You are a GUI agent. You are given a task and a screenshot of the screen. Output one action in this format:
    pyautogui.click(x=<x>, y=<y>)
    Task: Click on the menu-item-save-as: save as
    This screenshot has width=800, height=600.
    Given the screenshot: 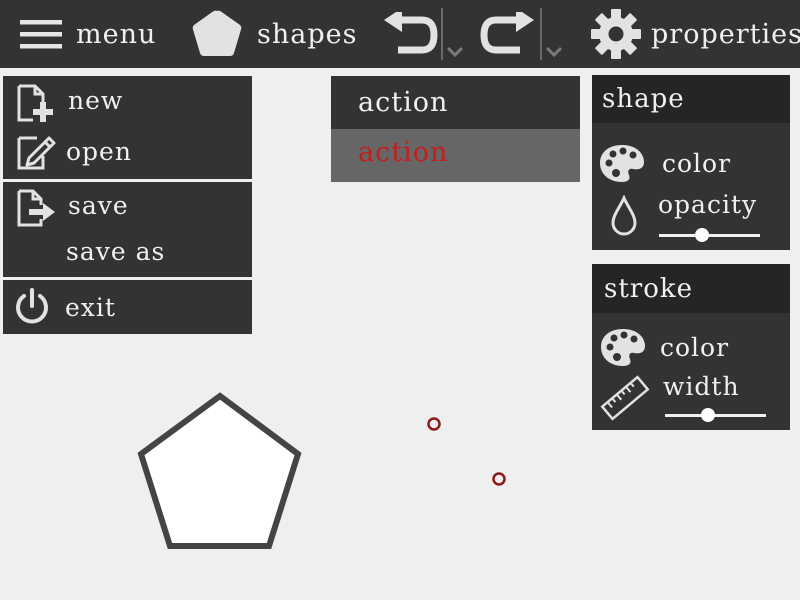 What is the action you would take?
    pyautogui.click(x=127, y=254)
    